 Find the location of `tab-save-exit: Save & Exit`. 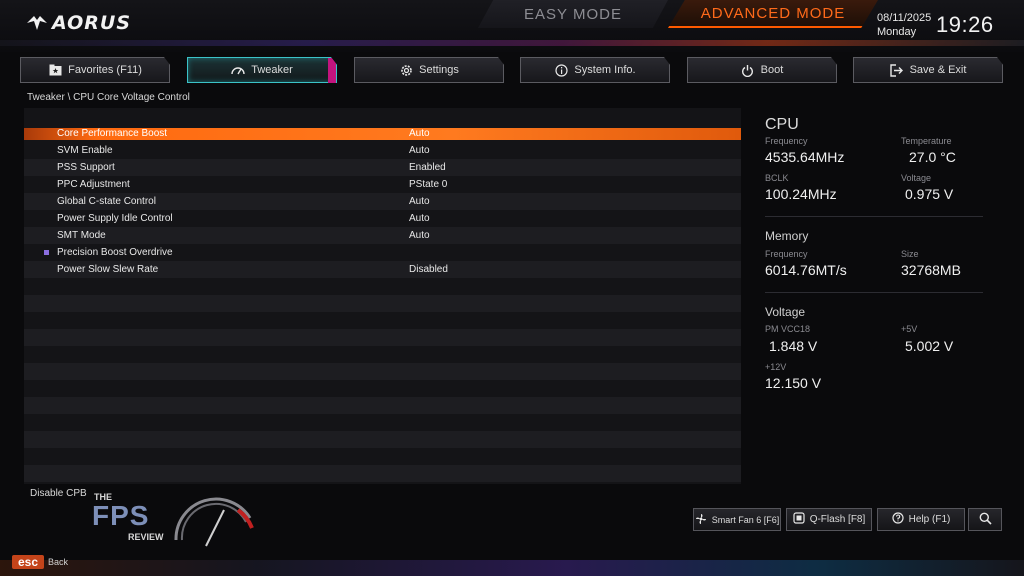

tab-save-exit: Save & Exit is located at coordinates (928, 70).